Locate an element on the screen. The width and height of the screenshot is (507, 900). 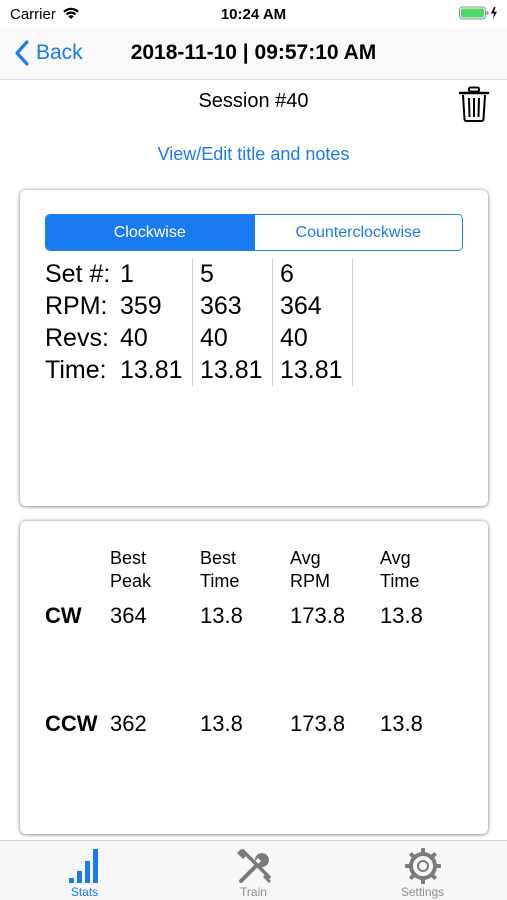
ccw-best-time: 13.8 is located at coordinates (221, 723).